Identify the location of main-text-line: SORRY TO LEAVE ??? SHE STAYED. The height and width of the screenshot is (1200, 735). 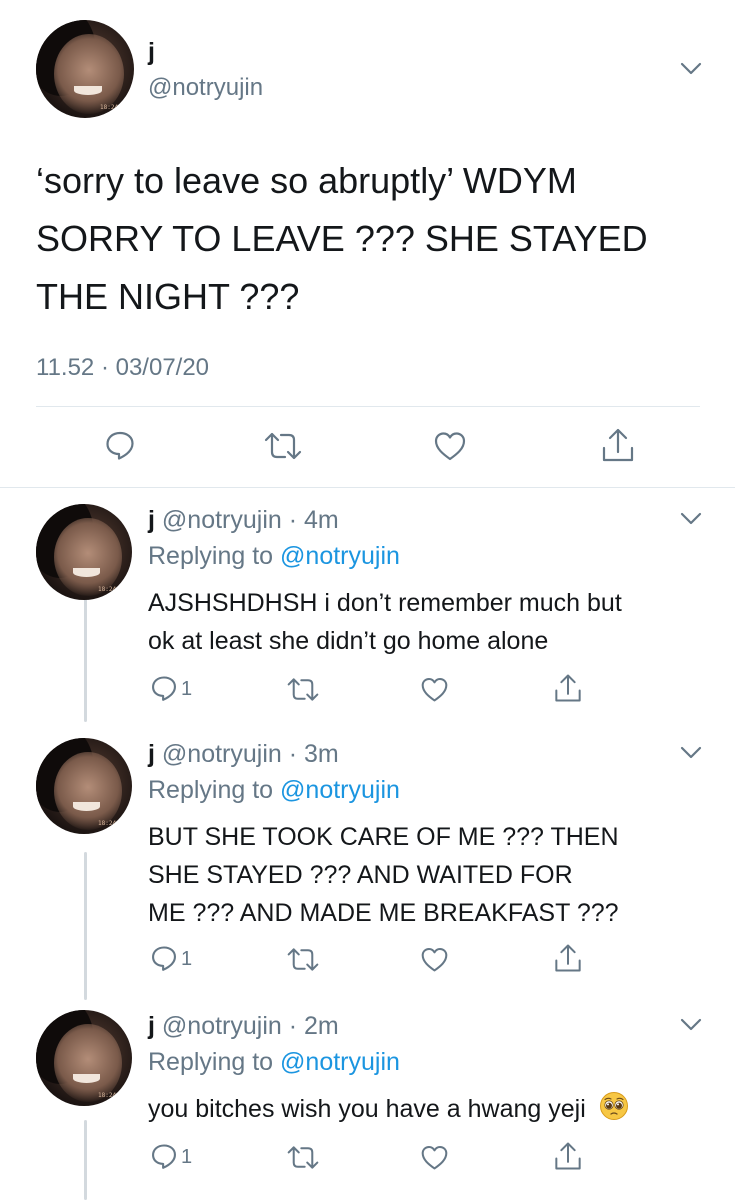
(342, 238).